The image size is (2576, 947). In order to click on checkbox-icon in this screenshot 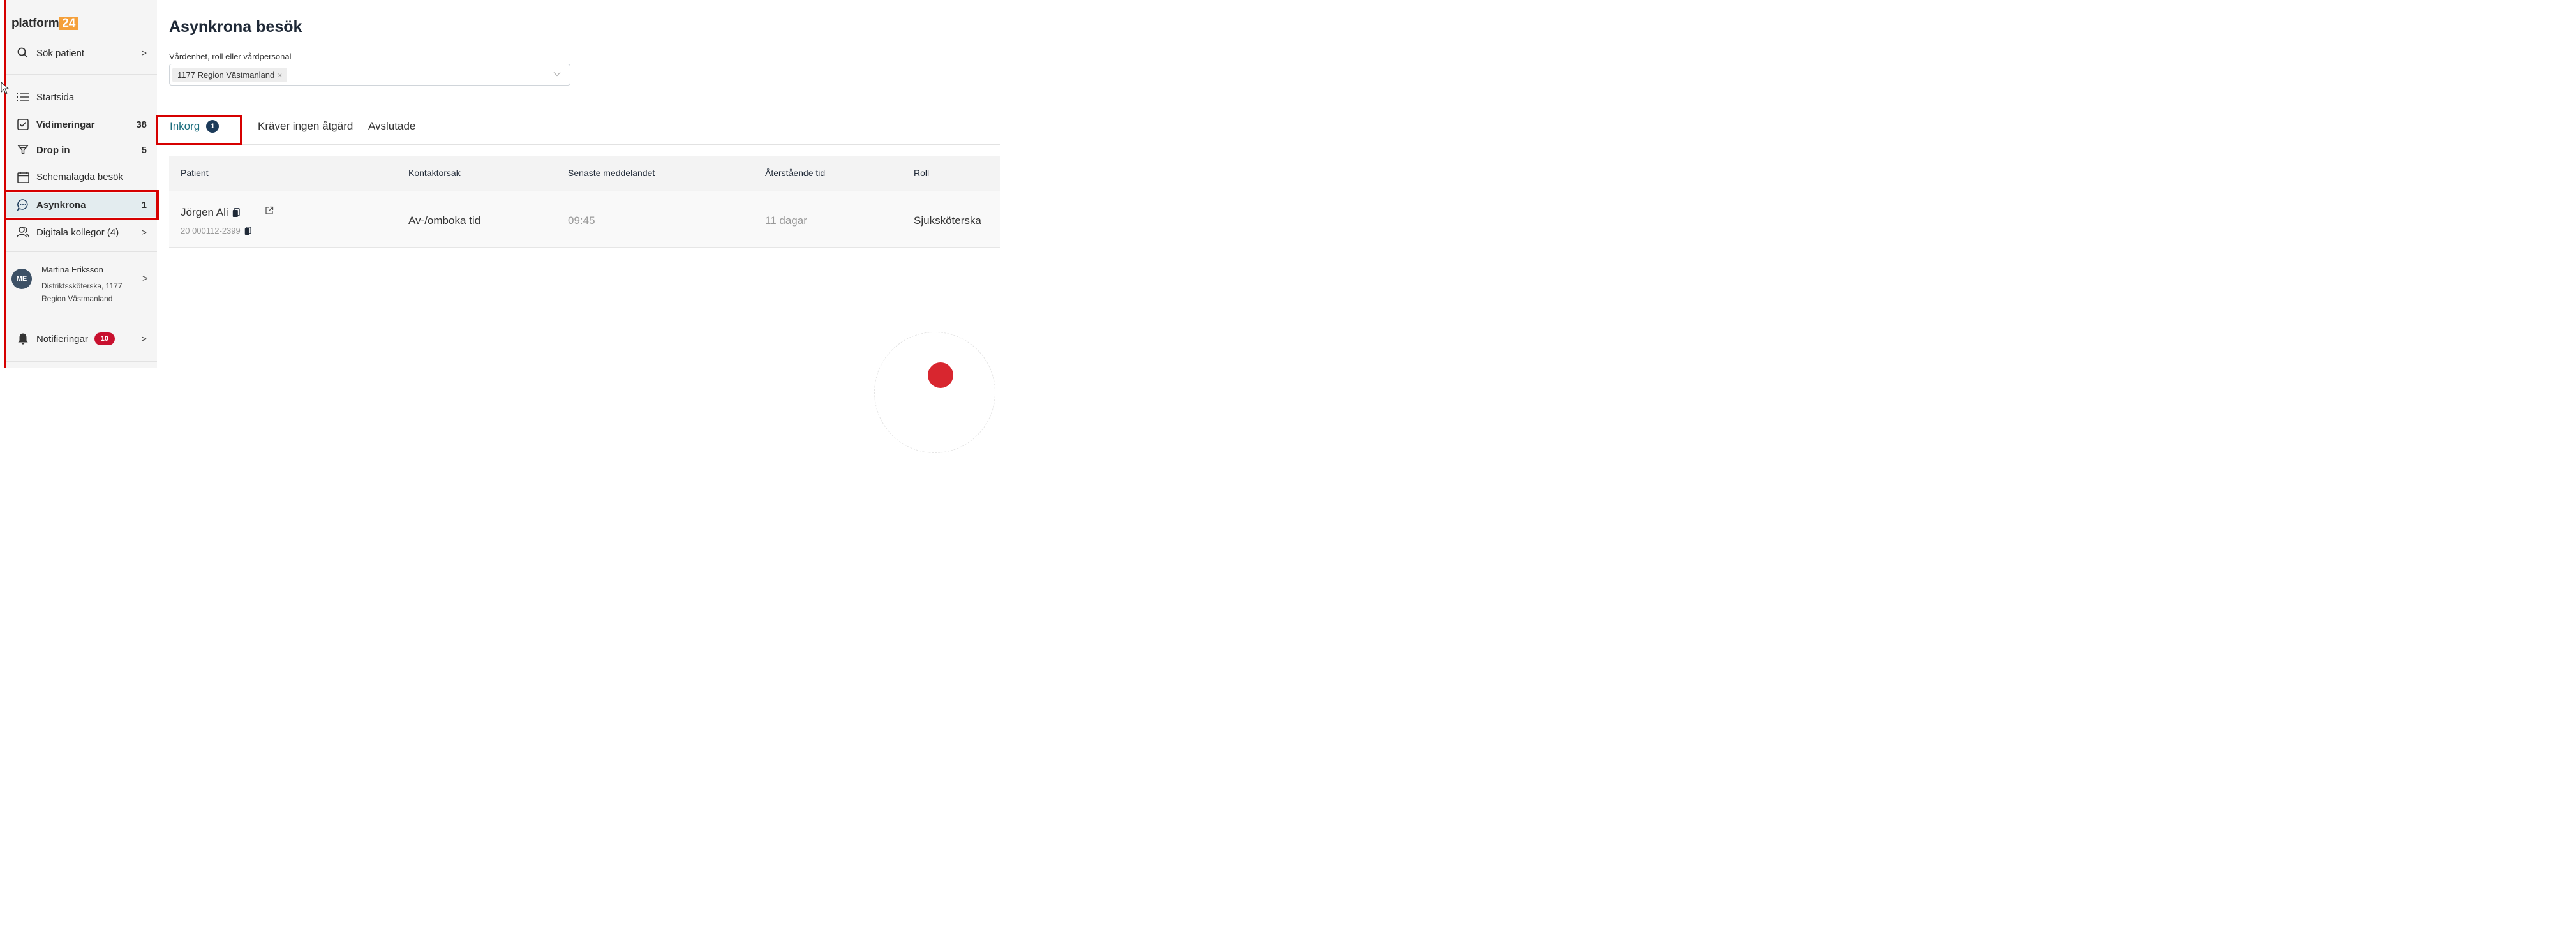, I will do `click(23, 124)`.